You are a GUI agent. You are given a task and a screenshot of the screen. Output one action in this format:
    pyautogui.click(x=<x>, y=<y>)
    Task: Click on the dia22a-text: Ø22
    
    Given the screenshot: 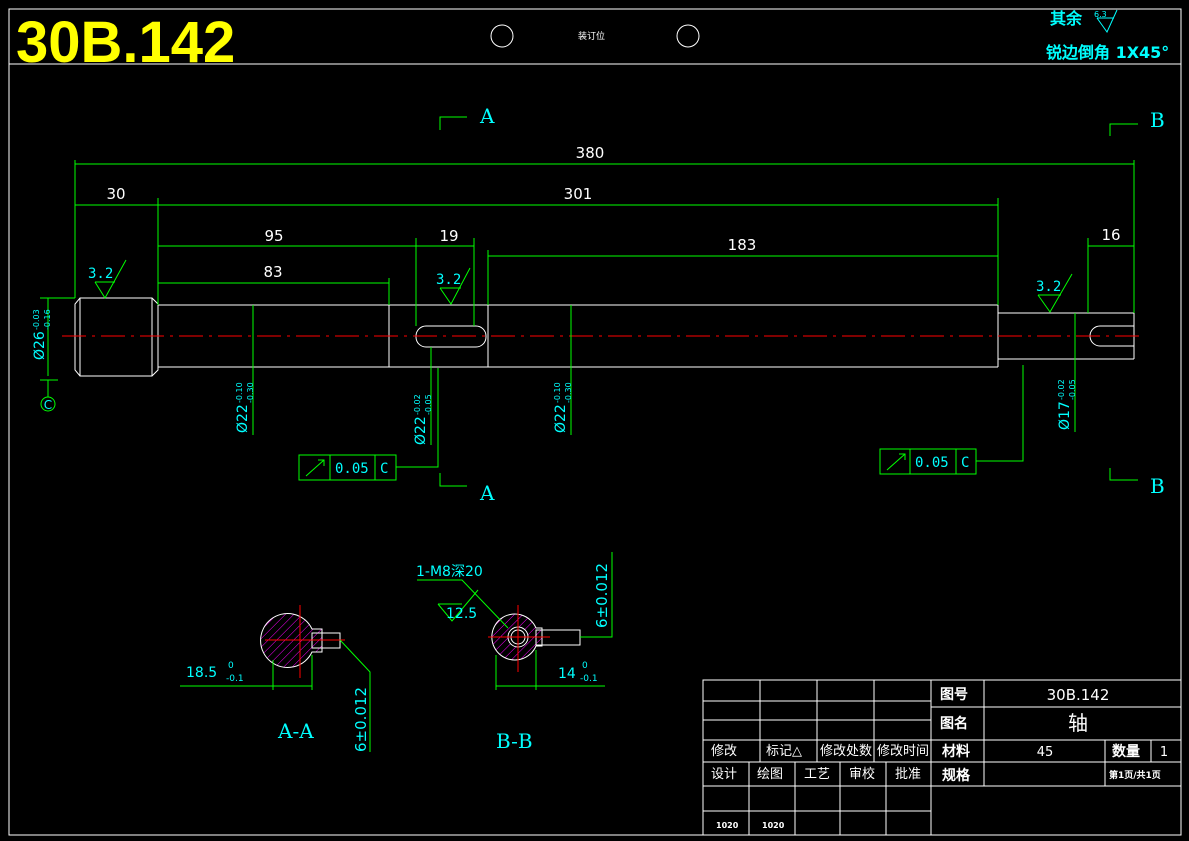 What is the action you would take?
    pyautogui.click(x=243, y=418)
    